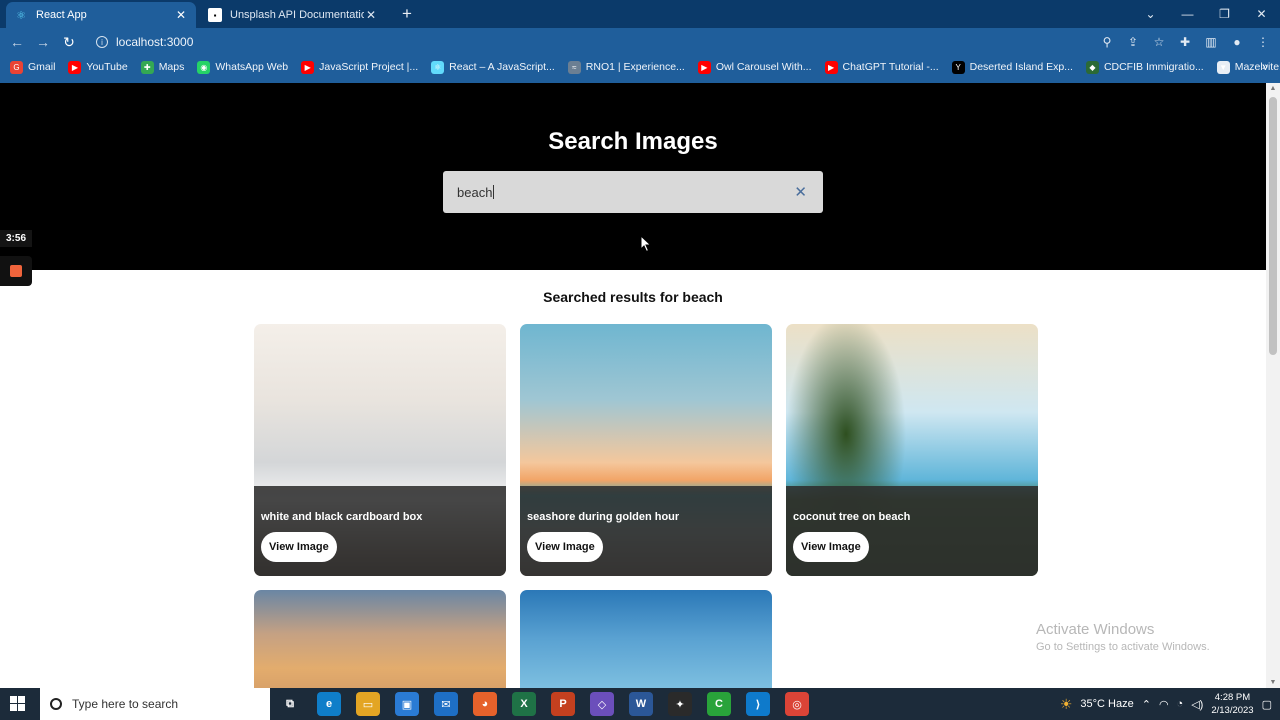 The image size is (1280, 720). I want to click on bookmark-favicon-icon: ✚, so click(147, 67).